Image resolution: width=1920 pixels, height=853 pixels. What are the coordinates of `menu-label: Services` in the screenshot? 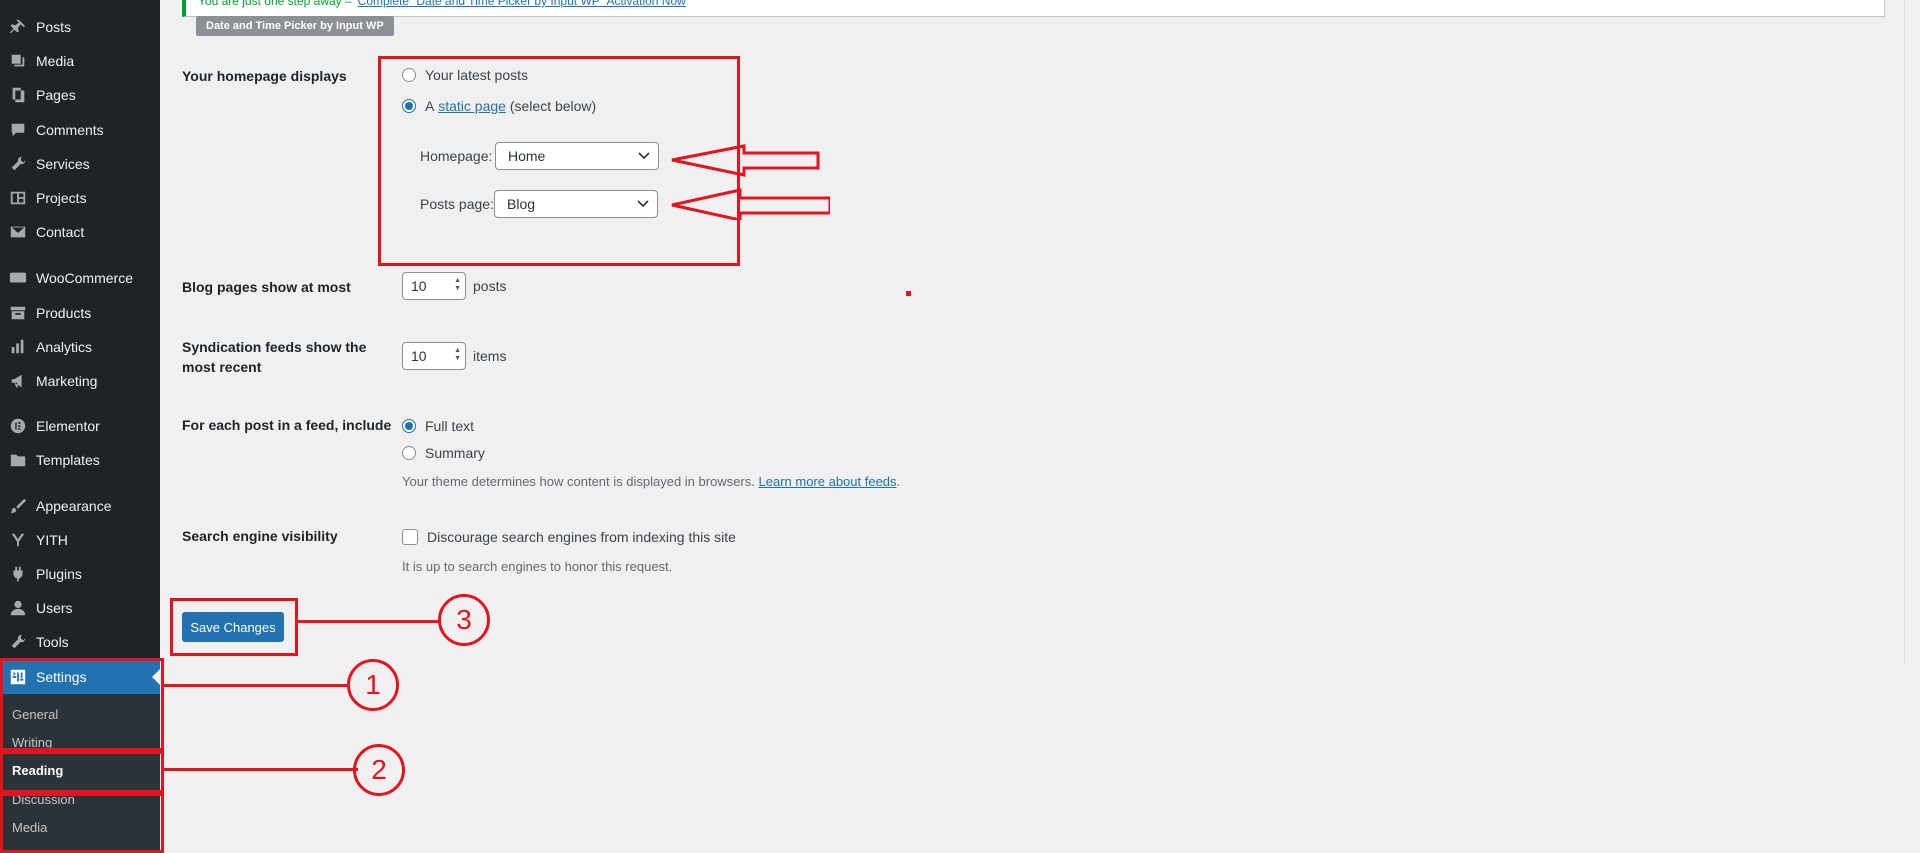 It's located at (63, 164).